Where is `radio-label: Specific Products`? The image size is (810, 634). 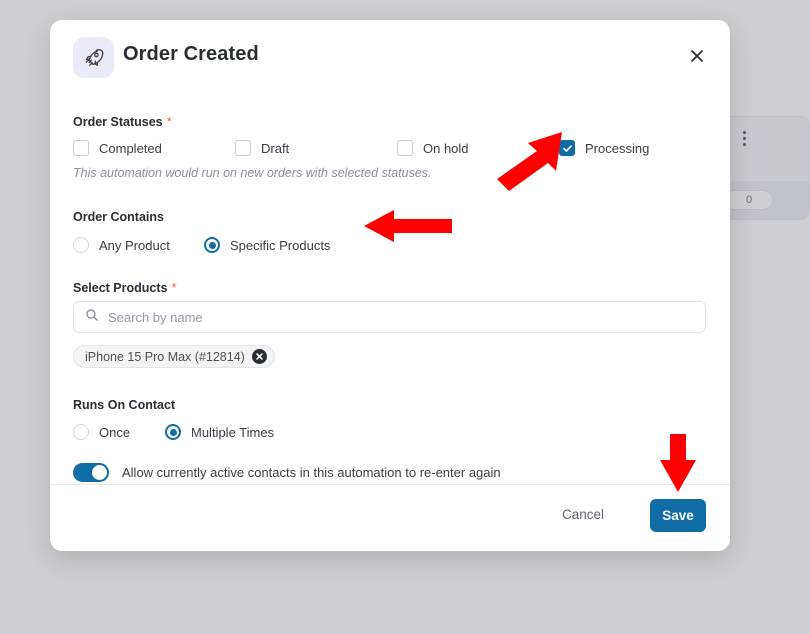 radio-label: Specific Products is located at coordinates (280, 245).